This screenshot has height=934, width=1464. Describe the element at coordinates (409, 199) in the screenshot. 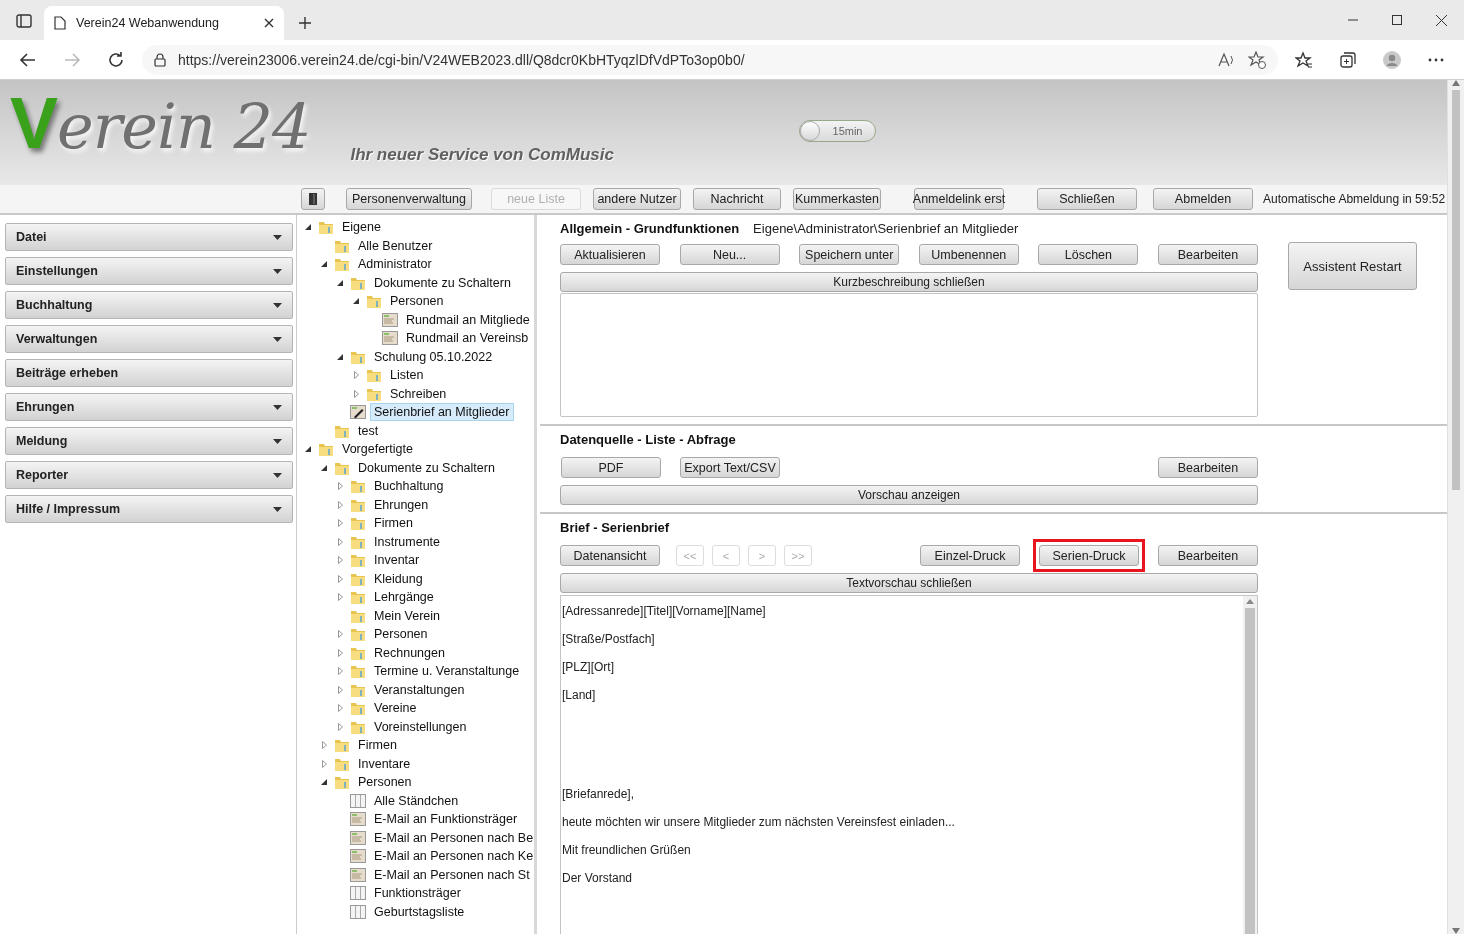

I see `toolbar-button: Personenverwaltung` at that location.